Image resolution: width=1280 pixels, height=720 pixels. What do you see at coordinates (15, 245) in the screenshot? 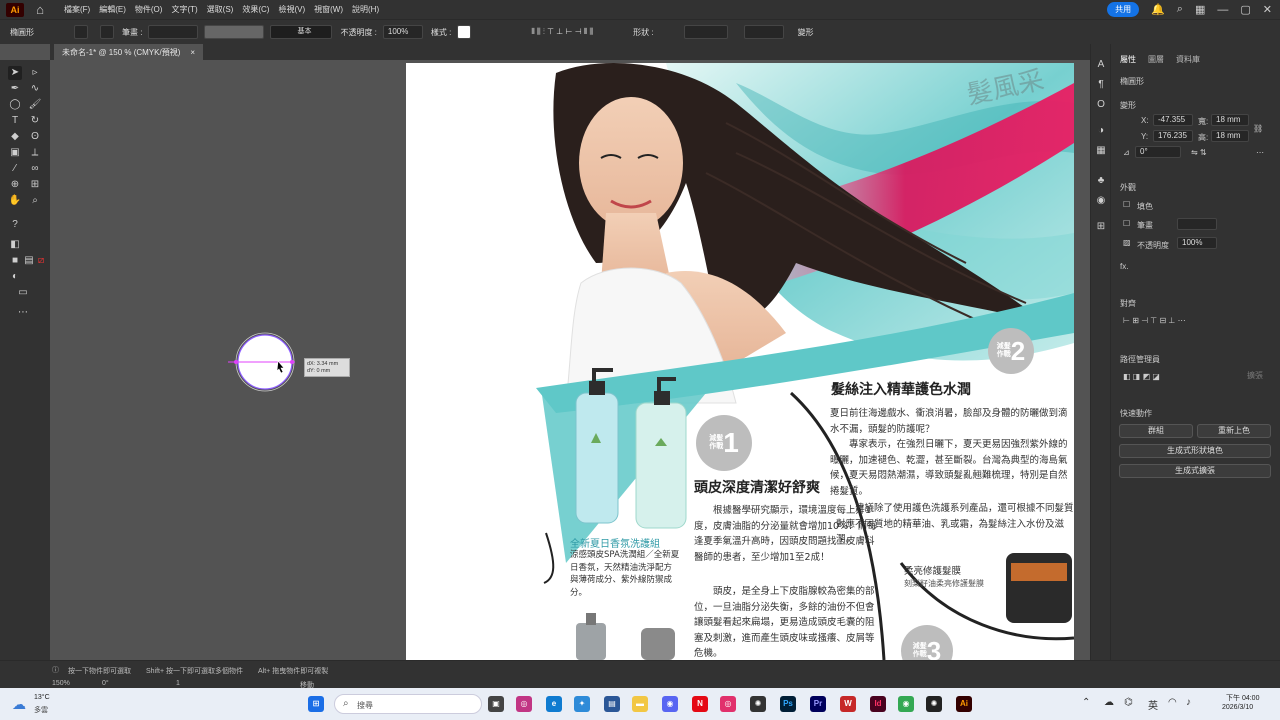
I see `fill-stroke-icon: ◧` at bounding box center [15, 245].